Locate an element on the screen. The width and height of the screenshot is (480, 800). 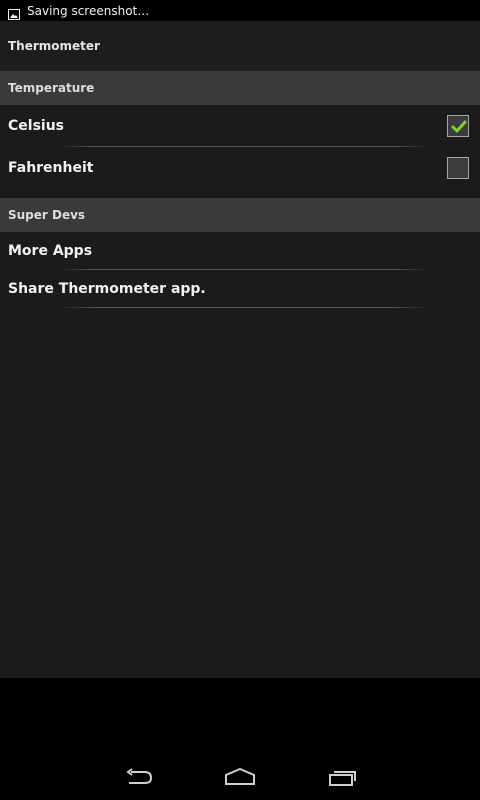
pref-label: Share Thermometer app. is located at coordinates (107, 289).